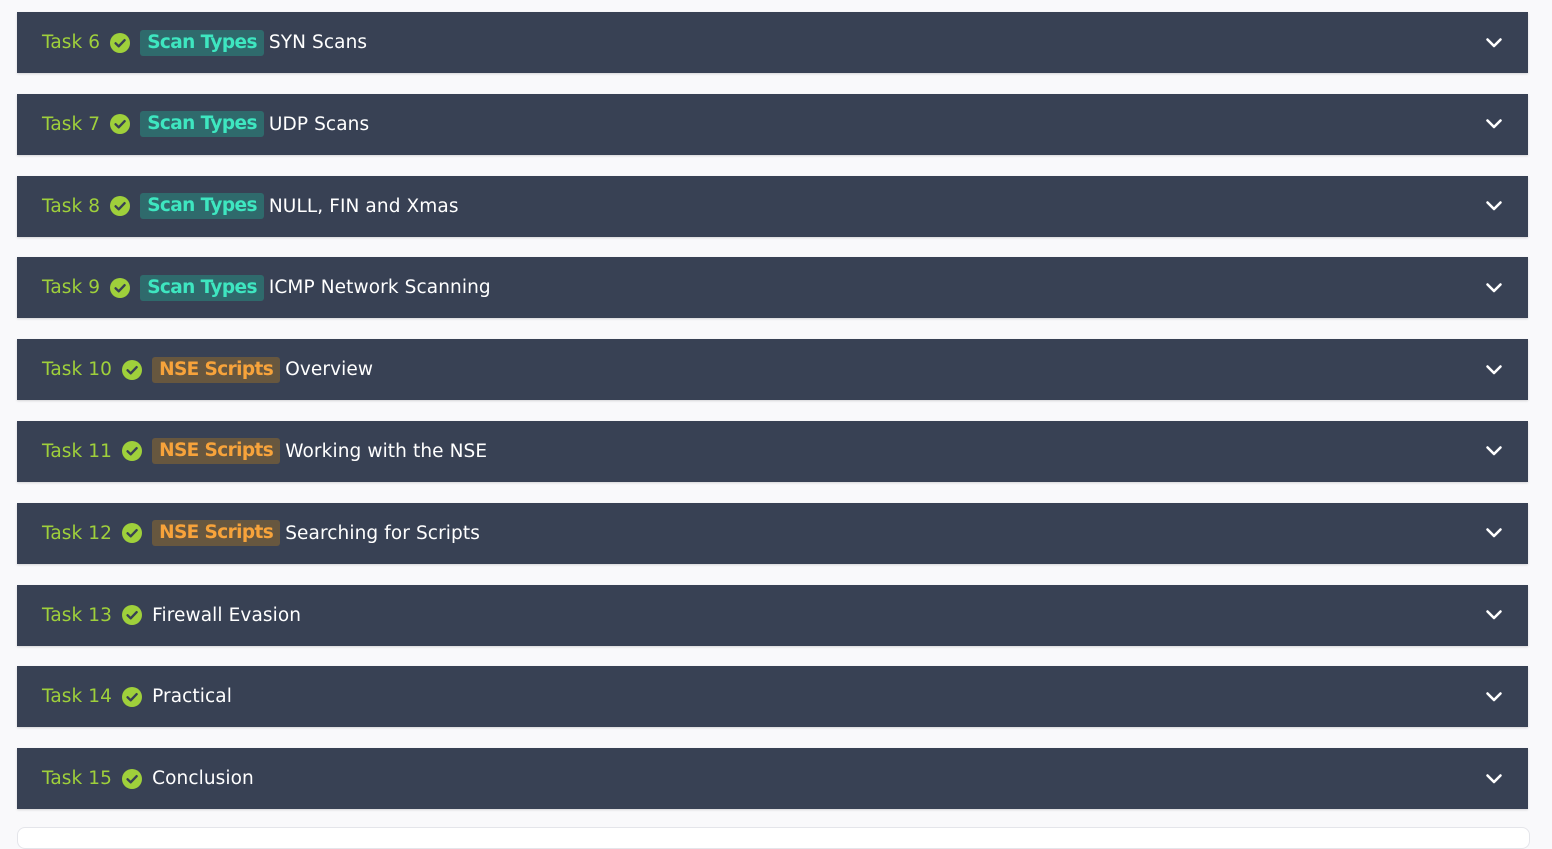 The image size is (1552, 849). Describe the element at coordinates (379, 288) in the screenshot. I see `task-title: ICMP Network Scanning` at that location.